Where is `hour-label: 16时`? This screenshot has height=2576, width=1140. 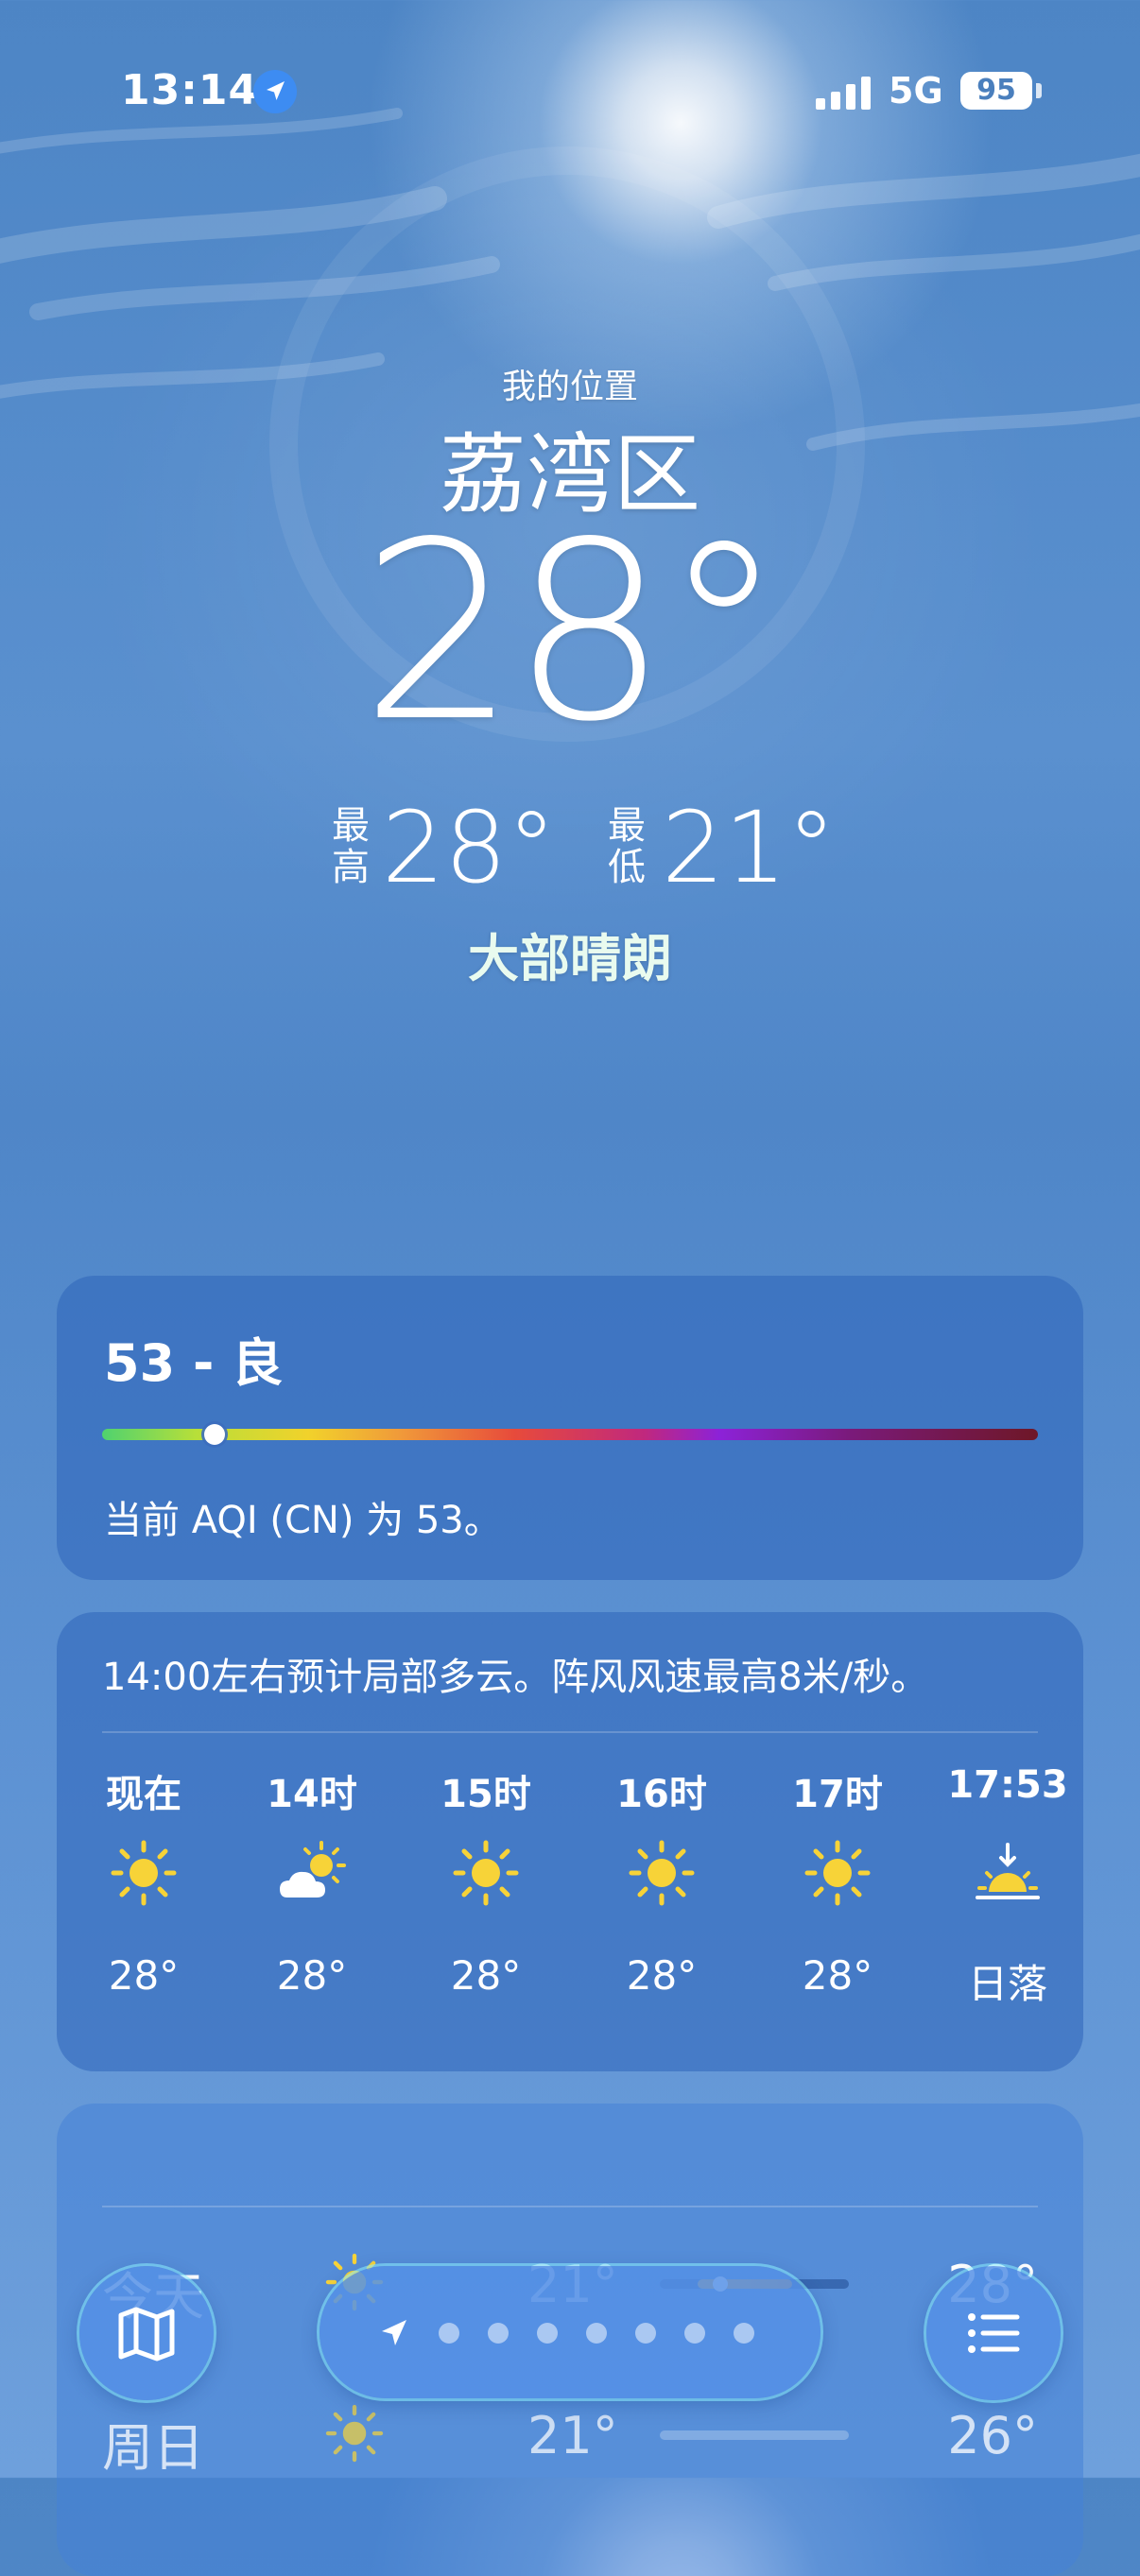
hour-label: 16时 is located at coordinates (661, 1794).